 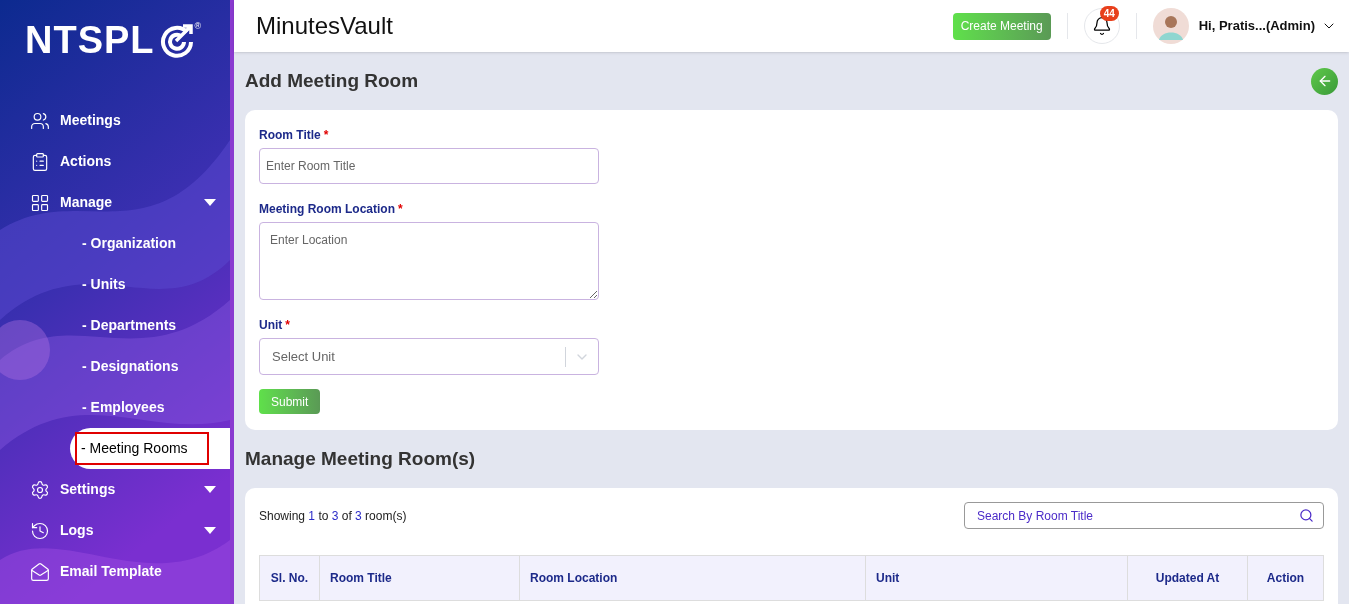 What do you see at coordinates (115, 120) in the screenshot?
I see `sidebar-item: Meetings` at bounding box center [115, 120].